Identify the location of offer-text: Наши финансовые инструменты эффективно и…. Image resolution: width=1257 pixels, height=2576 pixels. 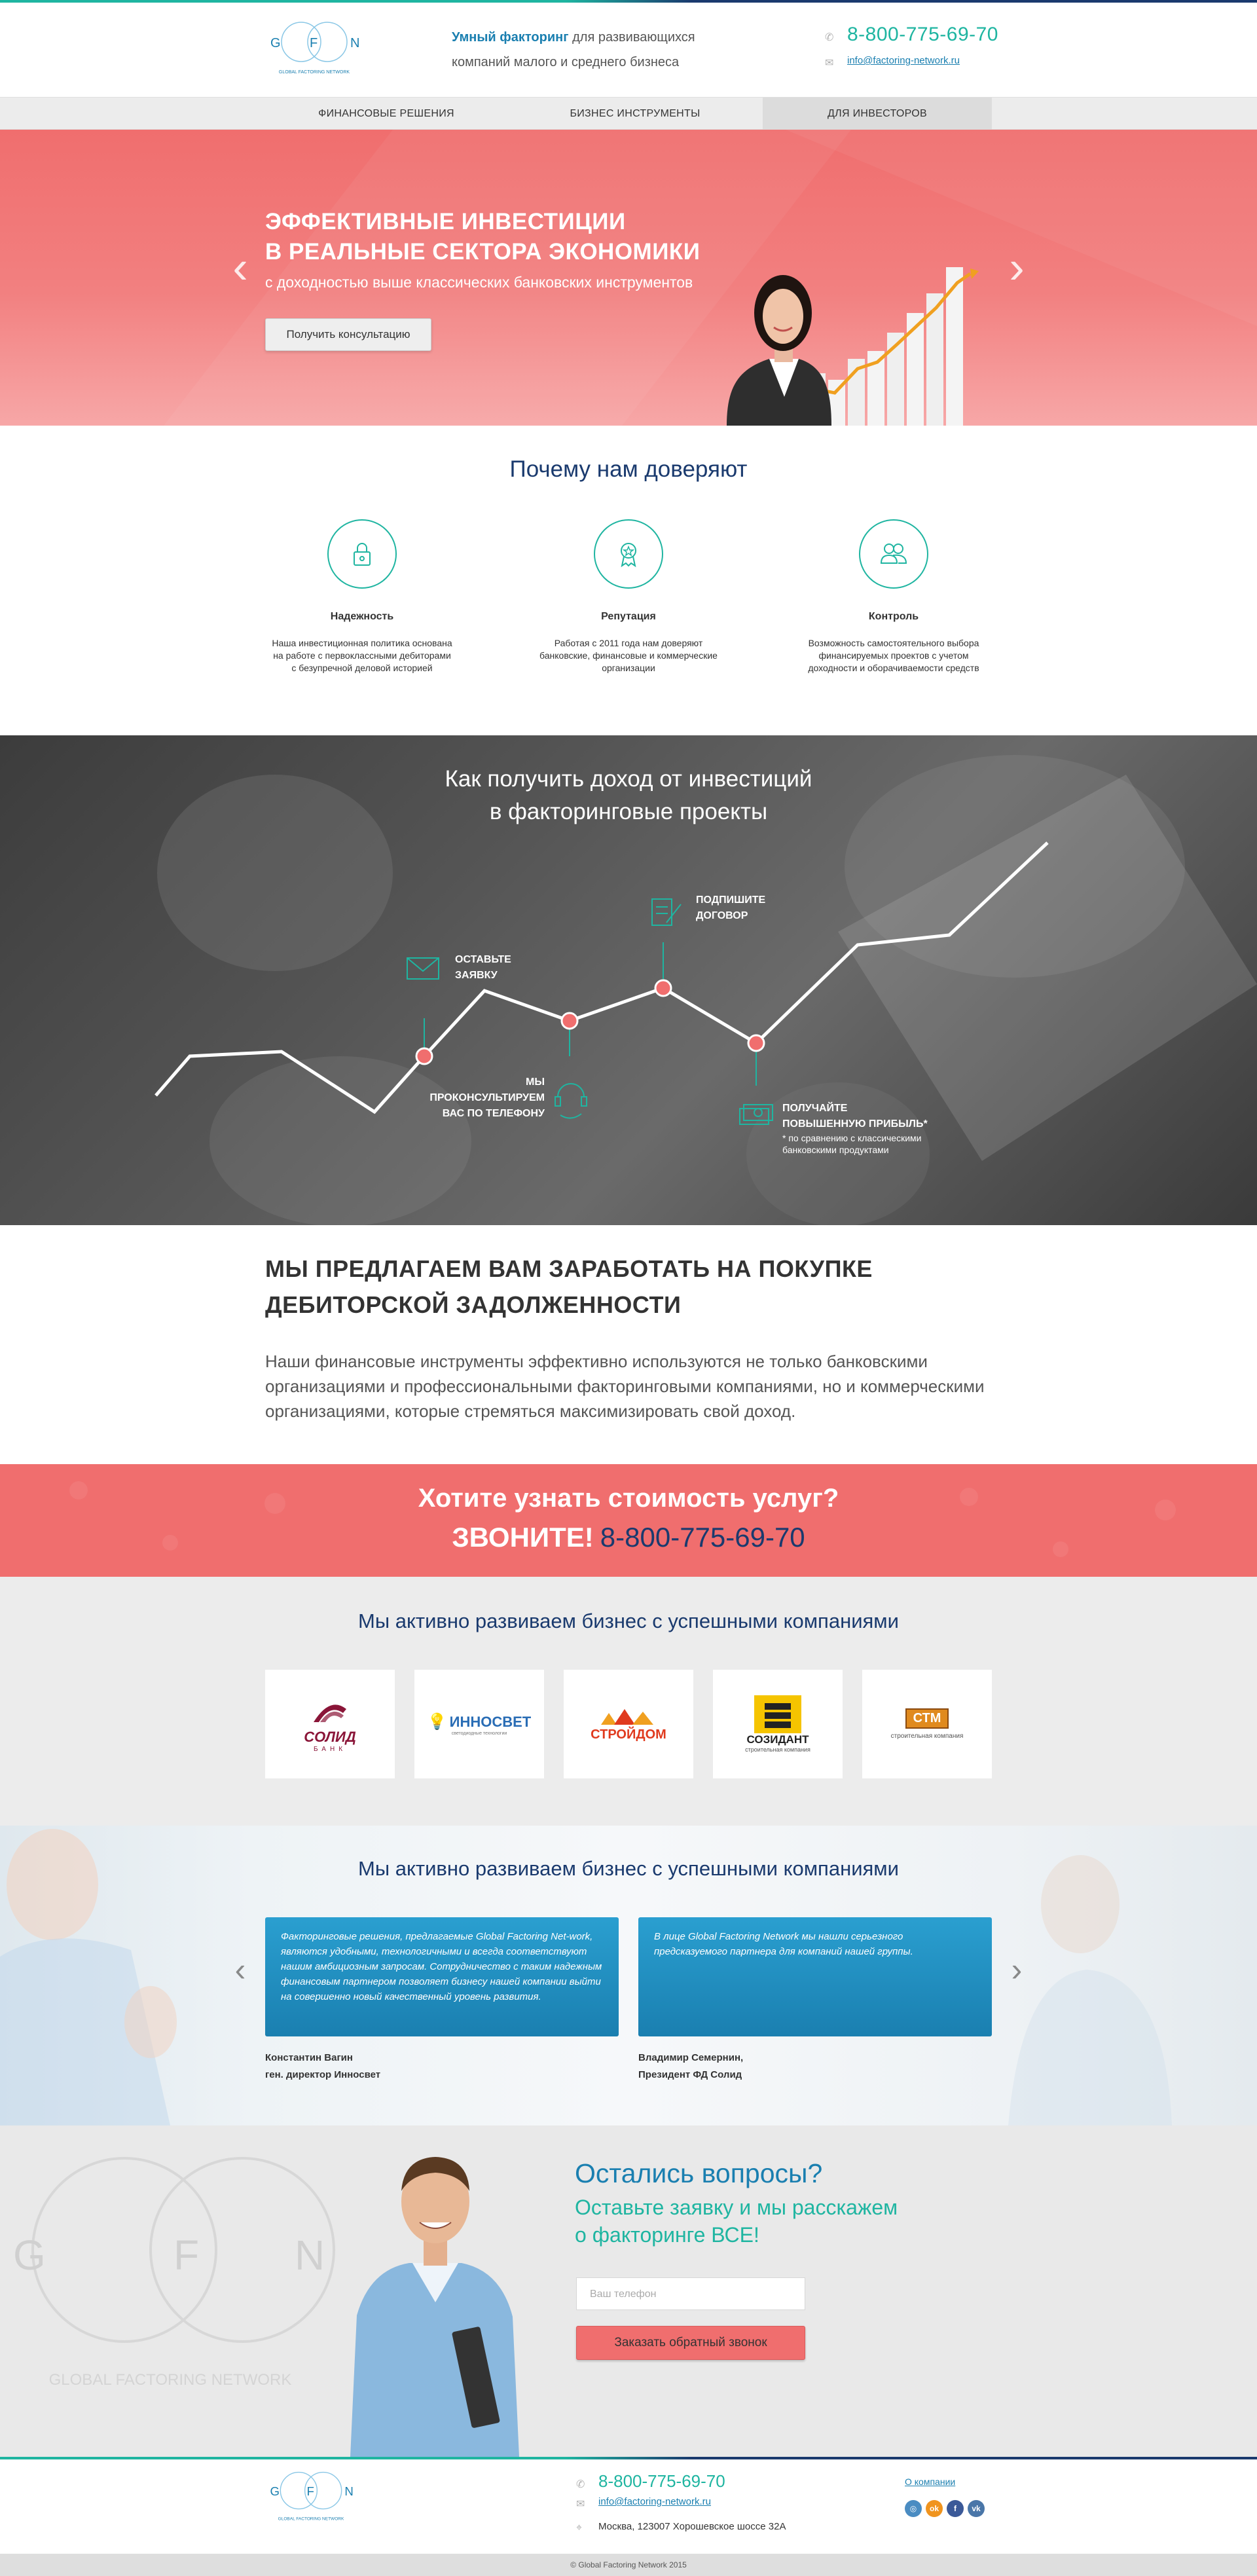
(625, 1386).